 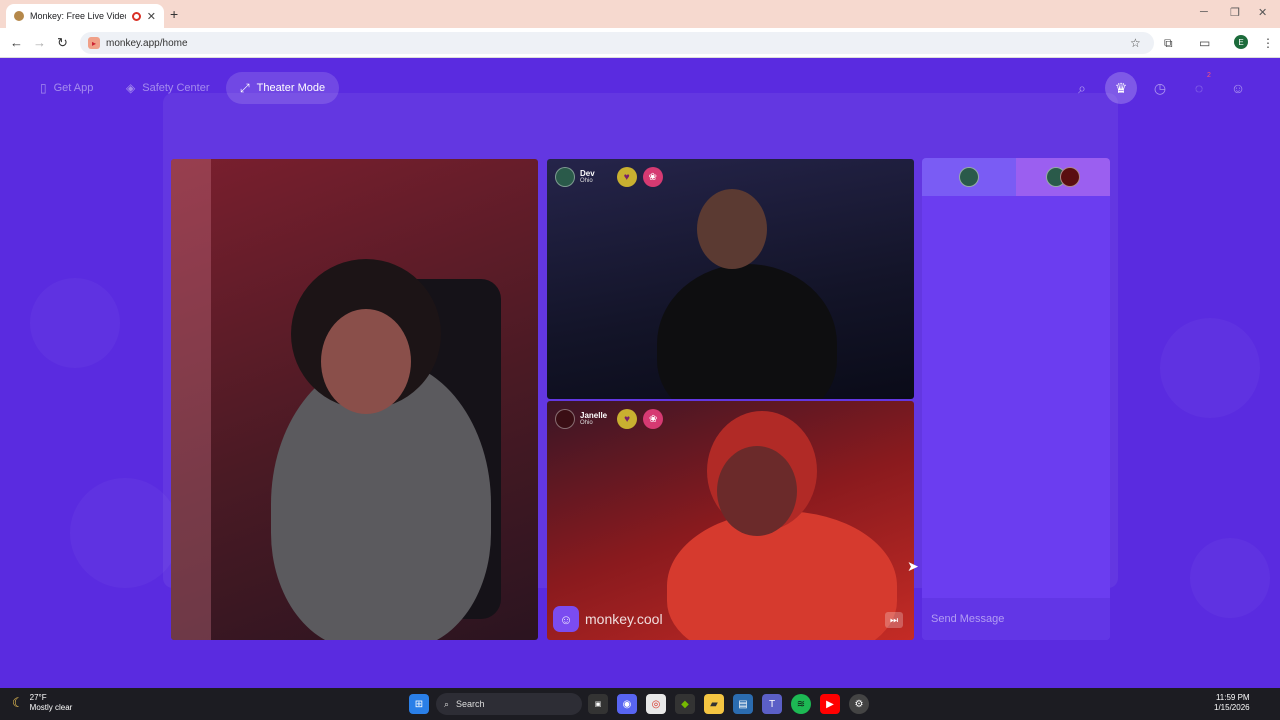 I want to click on weather-widget: ☾ 27°F Mostly clear, so click(x=42, y=702).